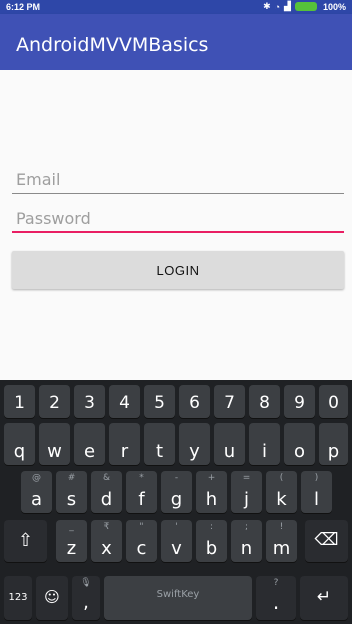 Image resolution: width=352 pixels, height=624 pixels. What do you see at coordinates (71, 492) in the screenshot?
I see `key-s: # s` at bounding box center [71, 492].